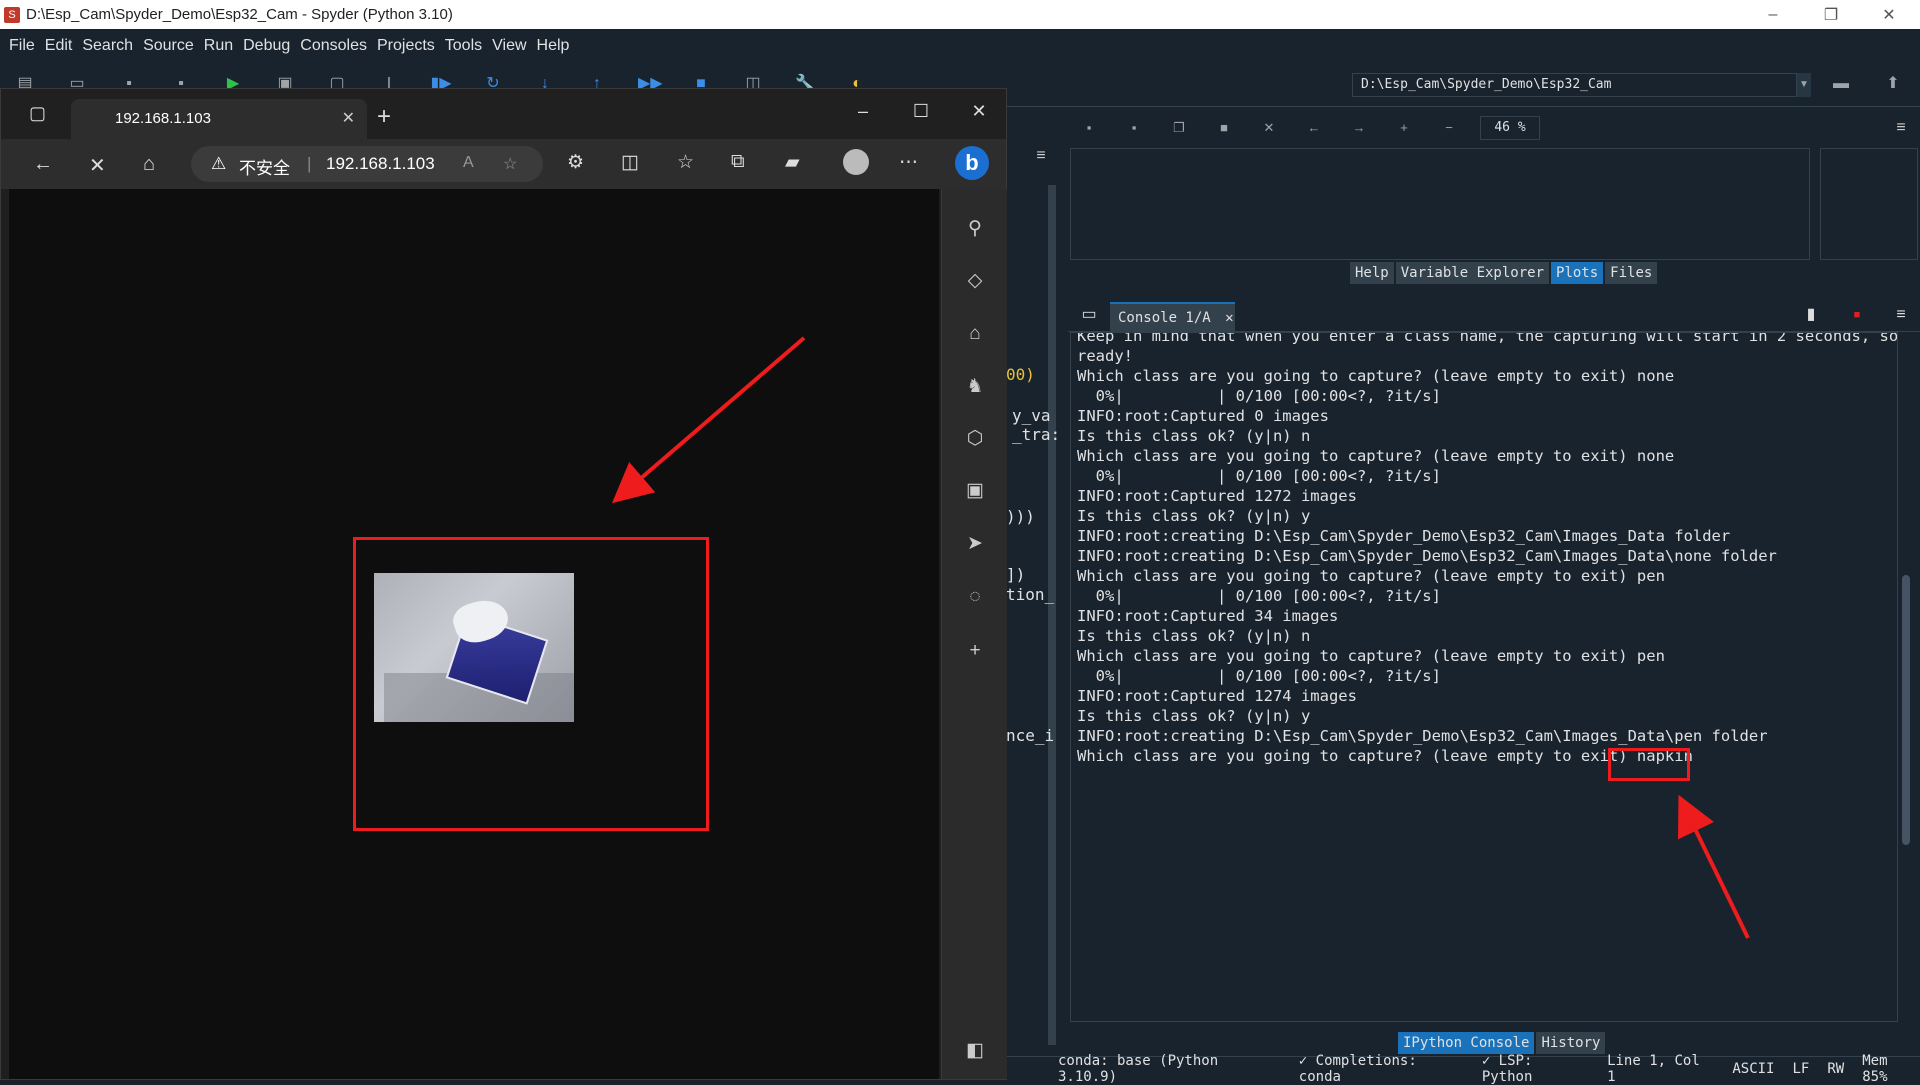  I want to click on tab-ipython-console: IPython Console, so click(1466, 1043).